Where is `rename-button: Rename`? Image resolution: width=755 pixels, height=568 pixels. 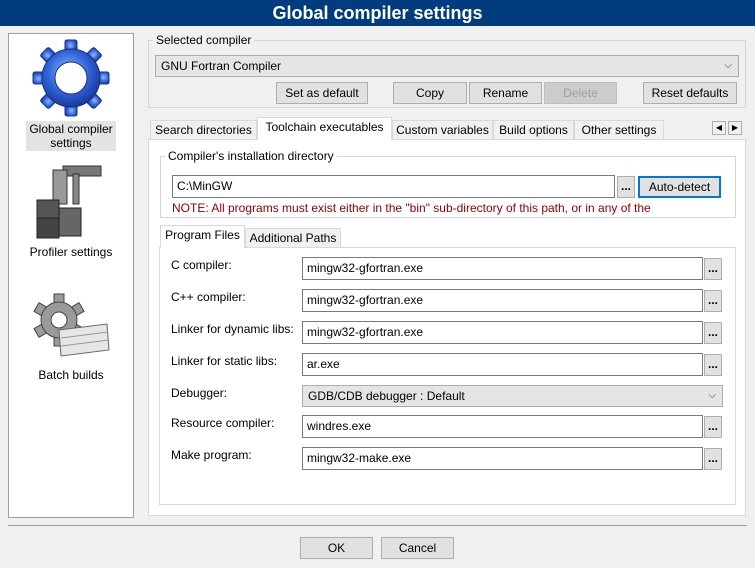
rename-button: Rename is located at coordinates (505, 93).